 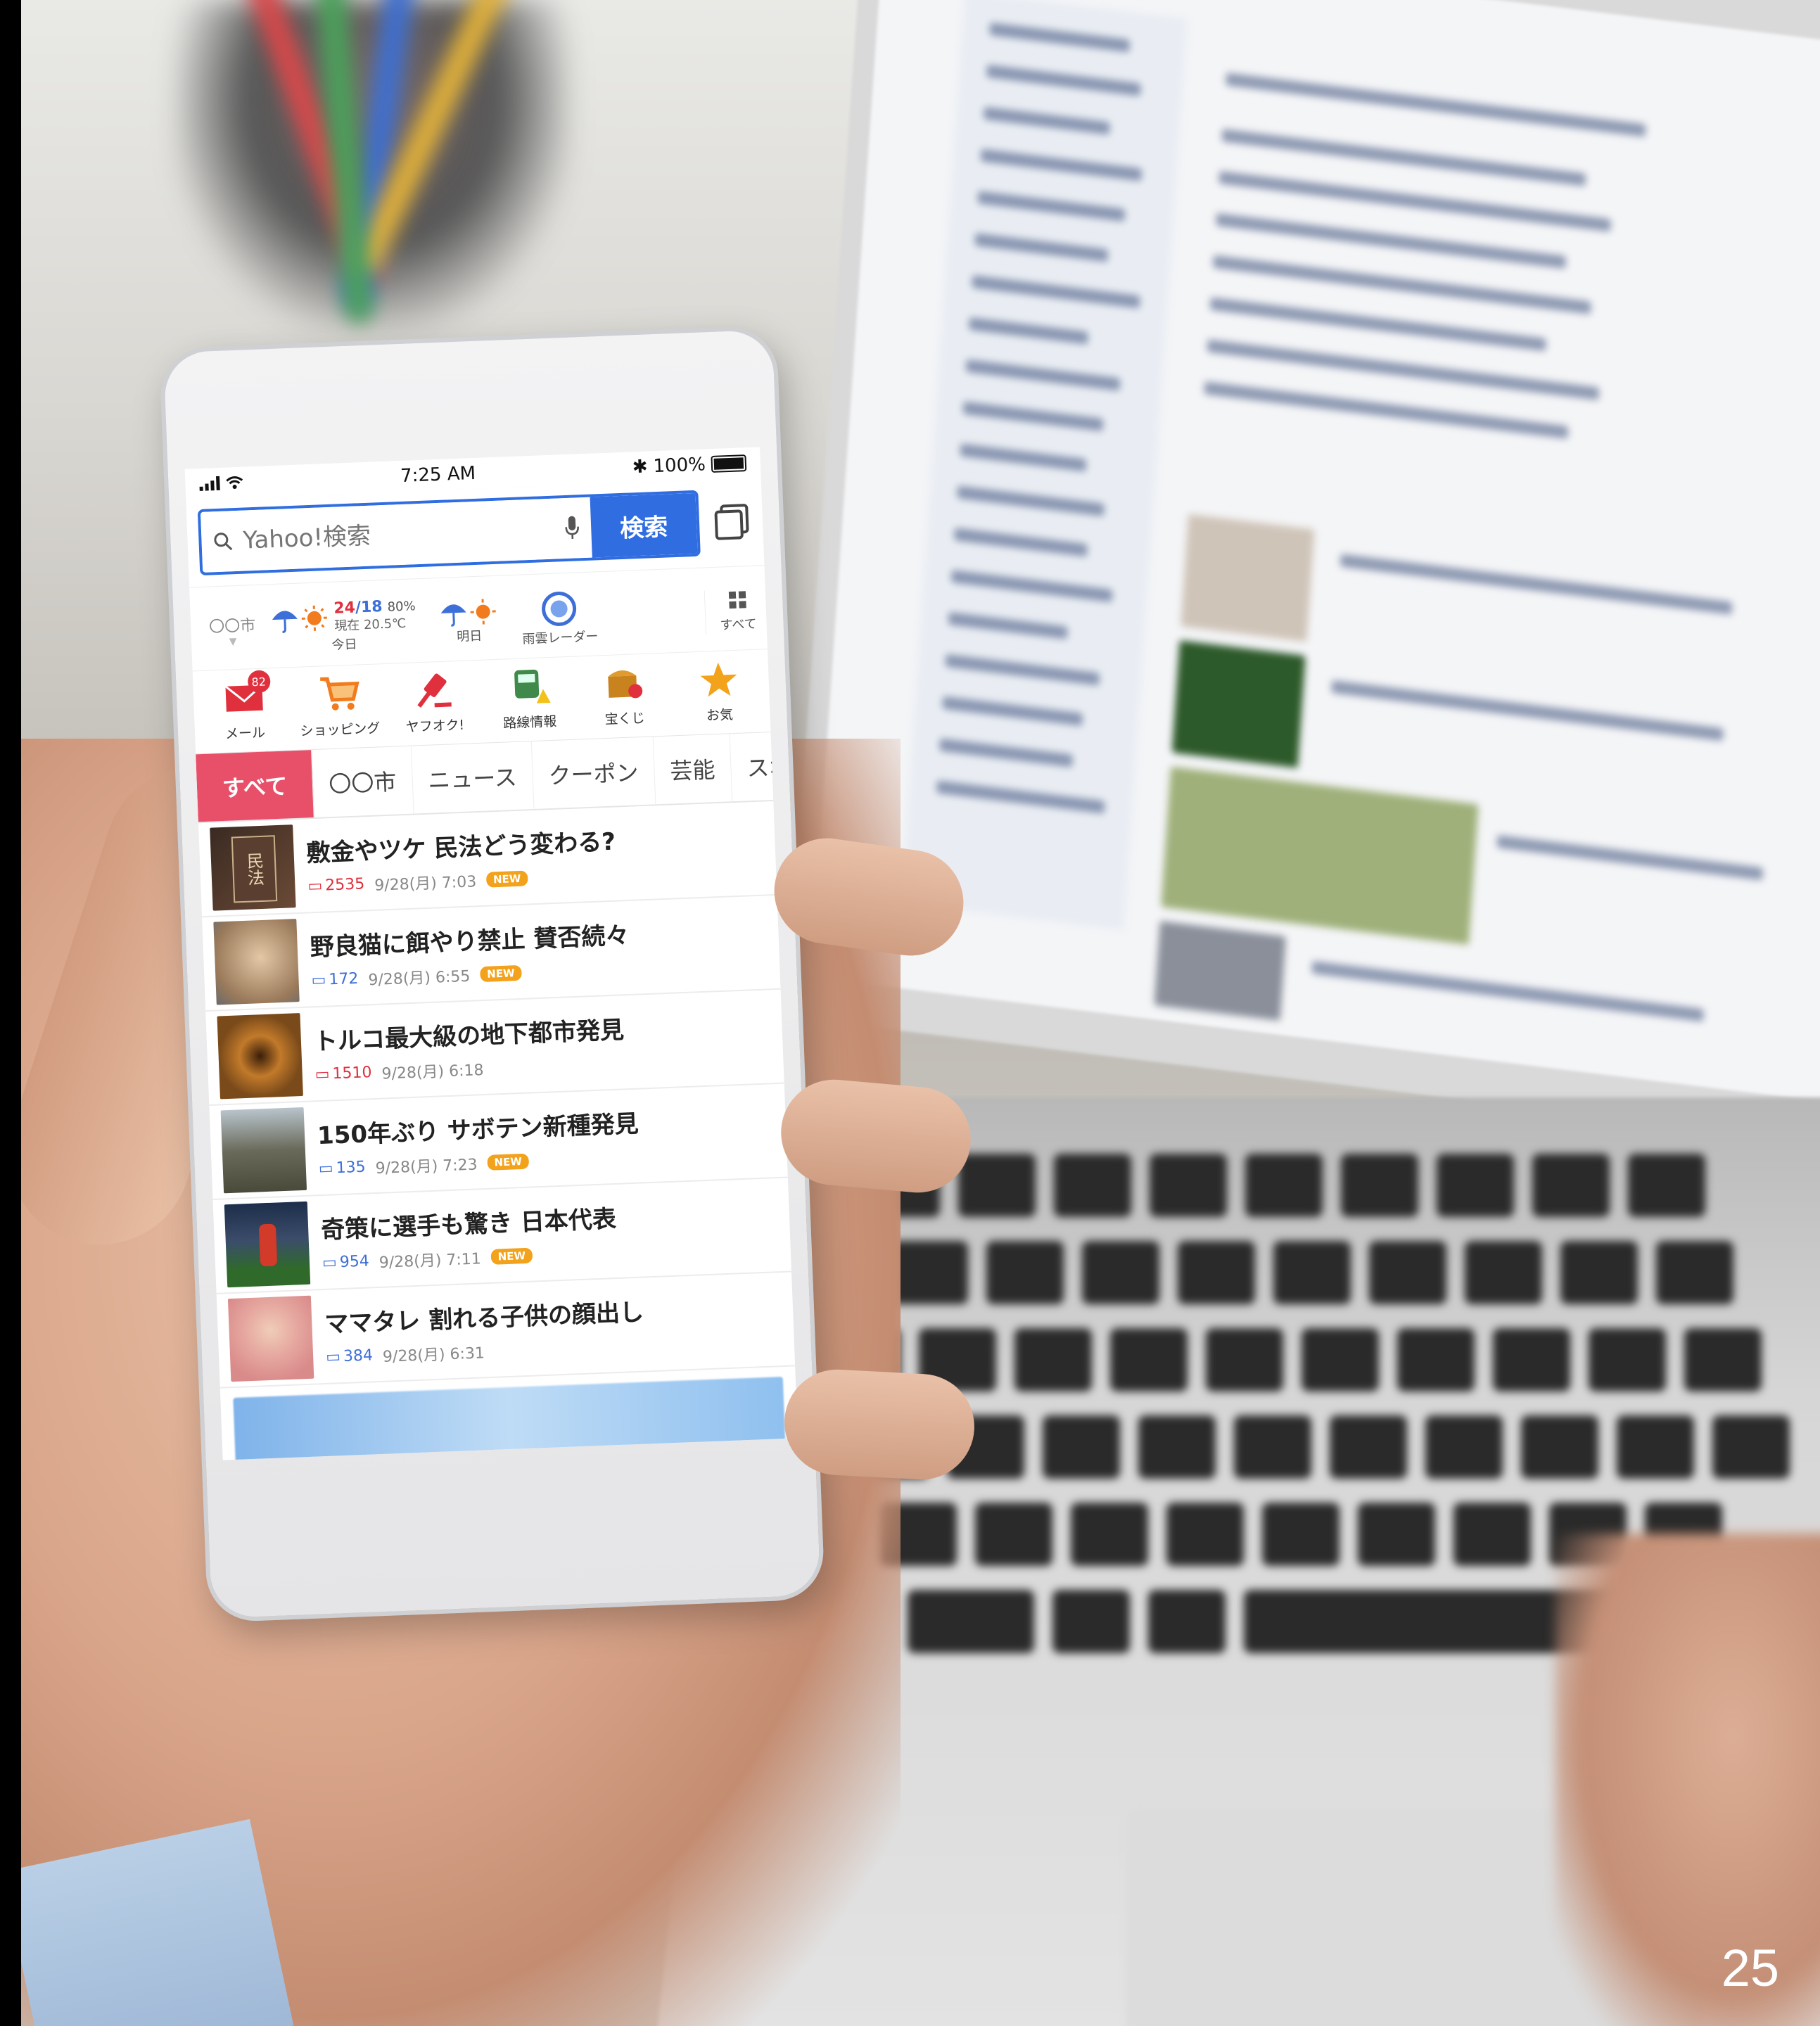 What do you see at coordinates (733, 522) in the screenshot?
I see `tabs-icon` at bounding box center [733, 522].